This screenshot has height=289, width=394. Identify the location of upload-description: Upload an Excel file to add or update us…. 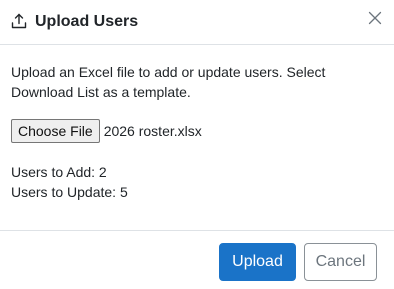
(168, 82).